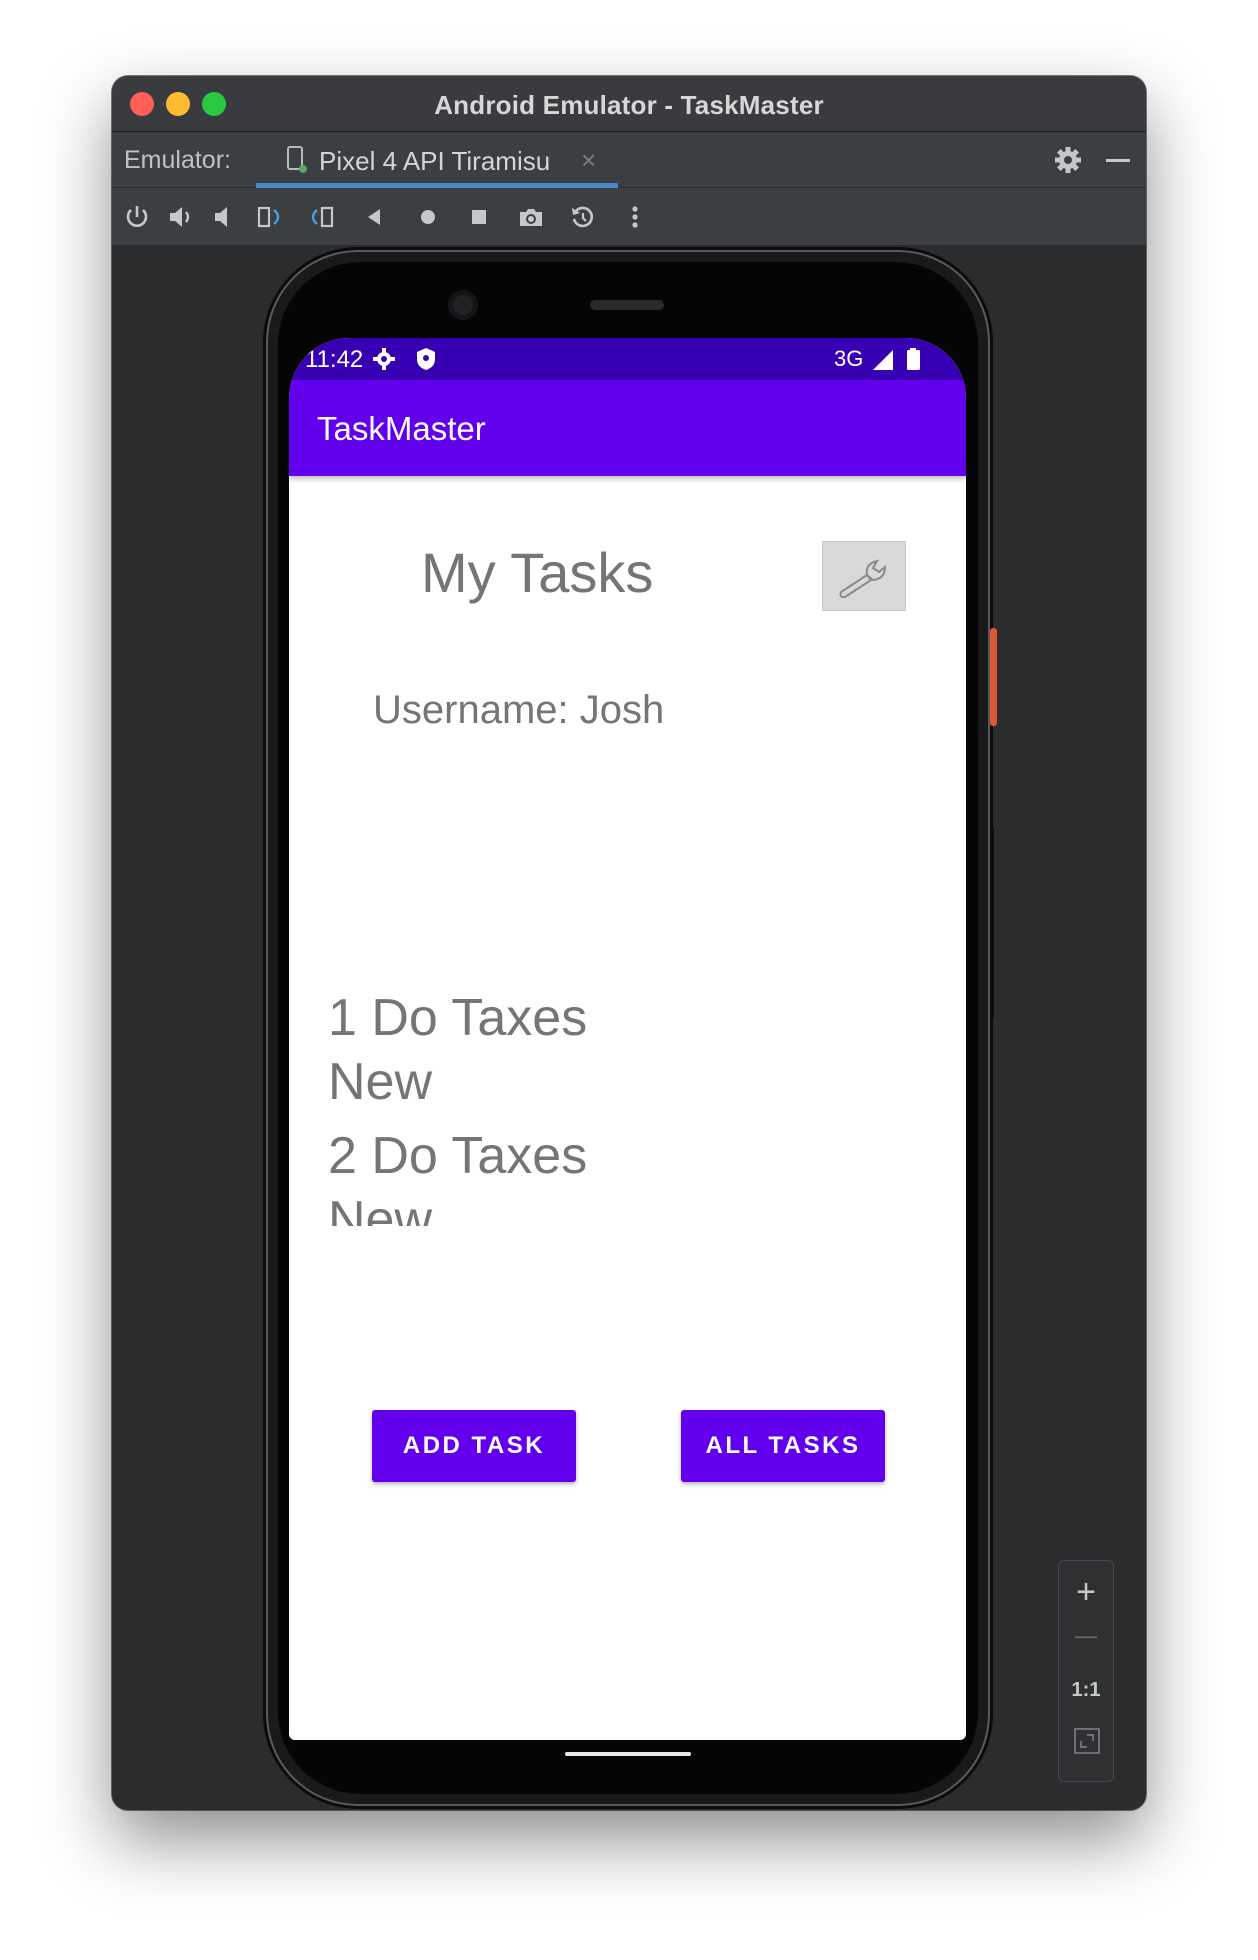 The height and width of the screenshot is (1960, 1258). I want to click on zoom-in-button: +, so click(1086, 1592).